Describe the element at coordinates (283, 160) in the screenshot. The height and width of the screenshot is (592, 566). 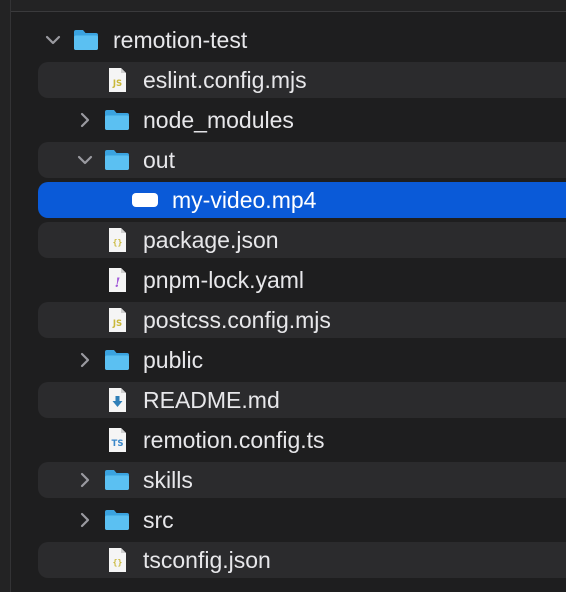
I see `tree-item-out: out` at that location.